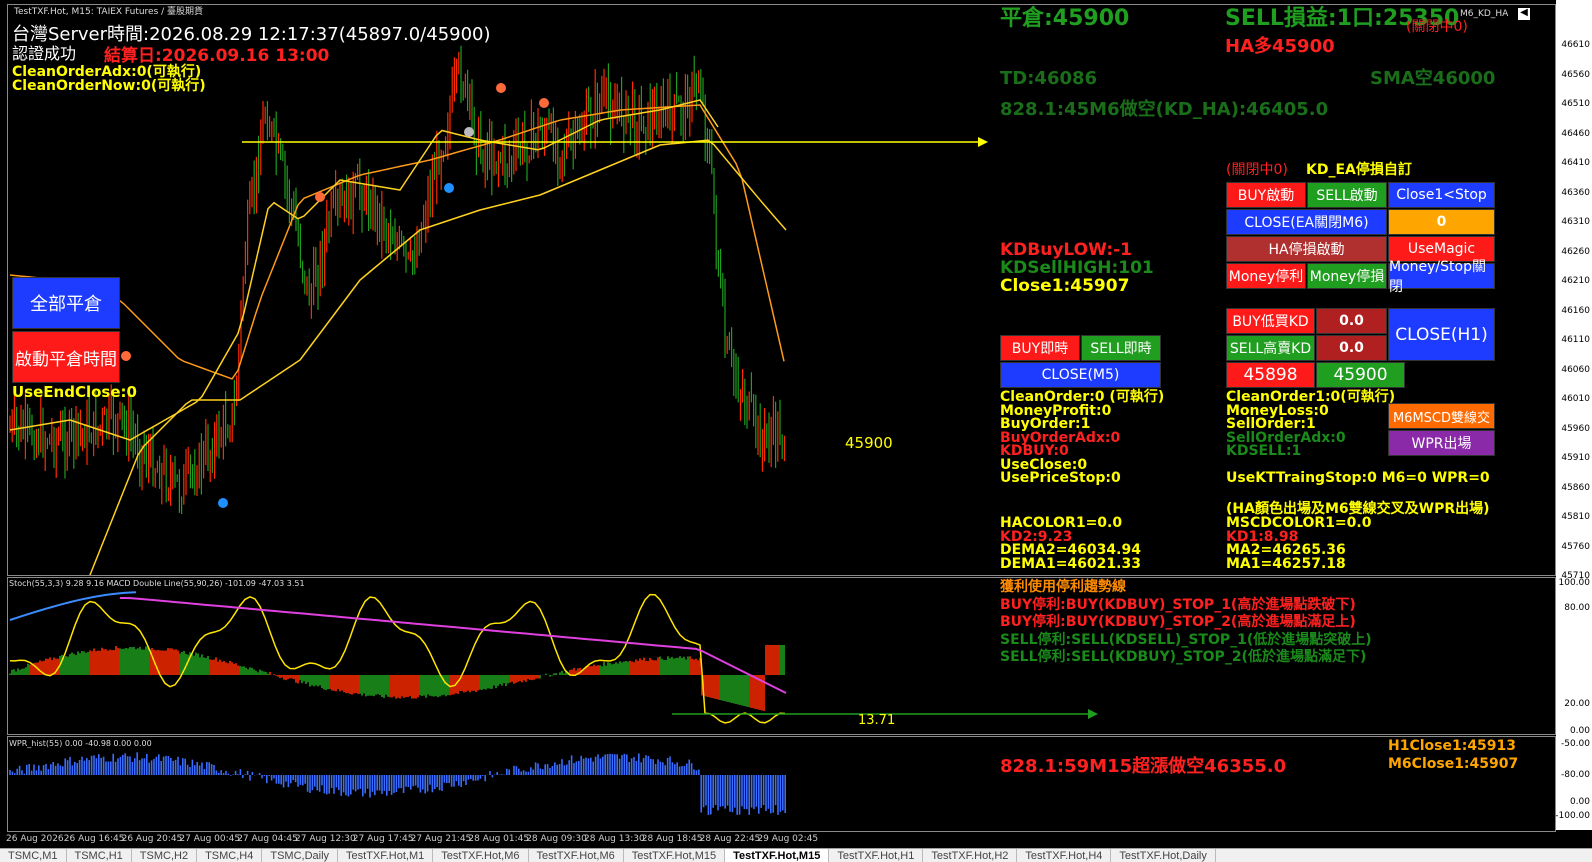 Image resolution: width=1592 pixels, height=862 pixels. I want to click on price-axis-tick: 46610, so click(1575, 45).